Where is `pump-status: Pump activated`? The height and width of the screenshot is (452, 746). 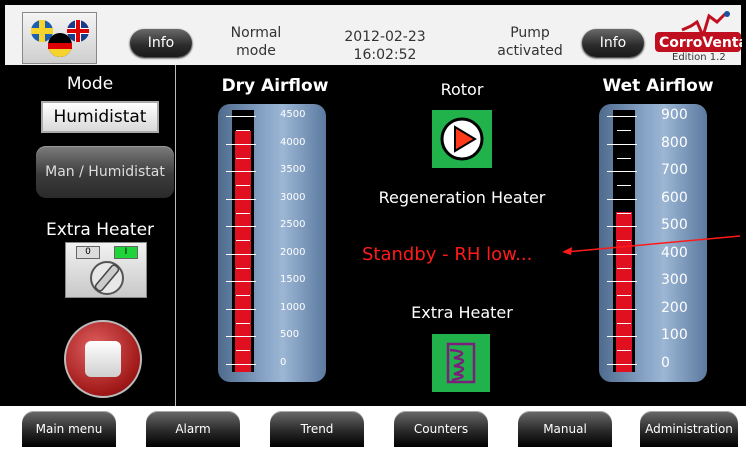
pump-status: Pump activated is located at coordinates (530, 42).